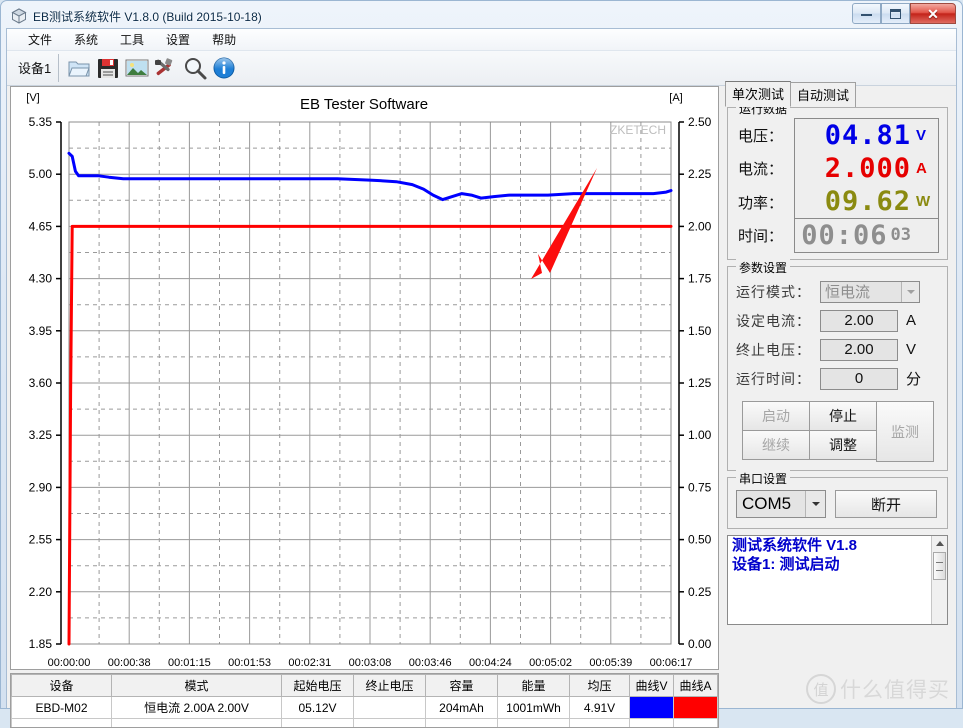  I want to click on cell-curve-a-swatch, so click(696, 708).